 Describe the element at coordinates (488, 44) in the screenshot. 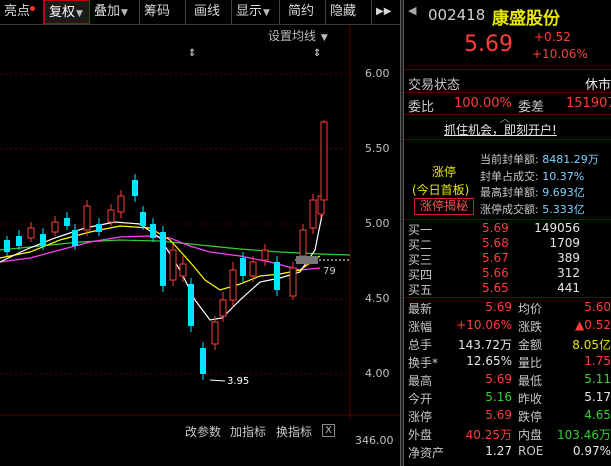

I see `current-price: 5.69` at that location.